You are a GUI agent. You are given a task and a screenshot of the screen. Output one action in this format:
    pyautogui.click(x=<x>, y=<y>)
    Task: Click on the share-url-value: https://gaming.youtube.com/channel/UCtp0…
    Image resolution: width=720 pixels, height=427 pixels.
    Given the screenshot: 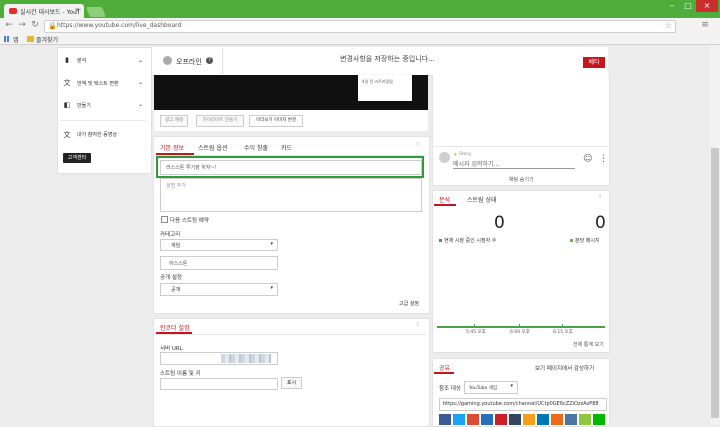 What is the action you would take?
    pyautogui.click(x=521, y=404)
    